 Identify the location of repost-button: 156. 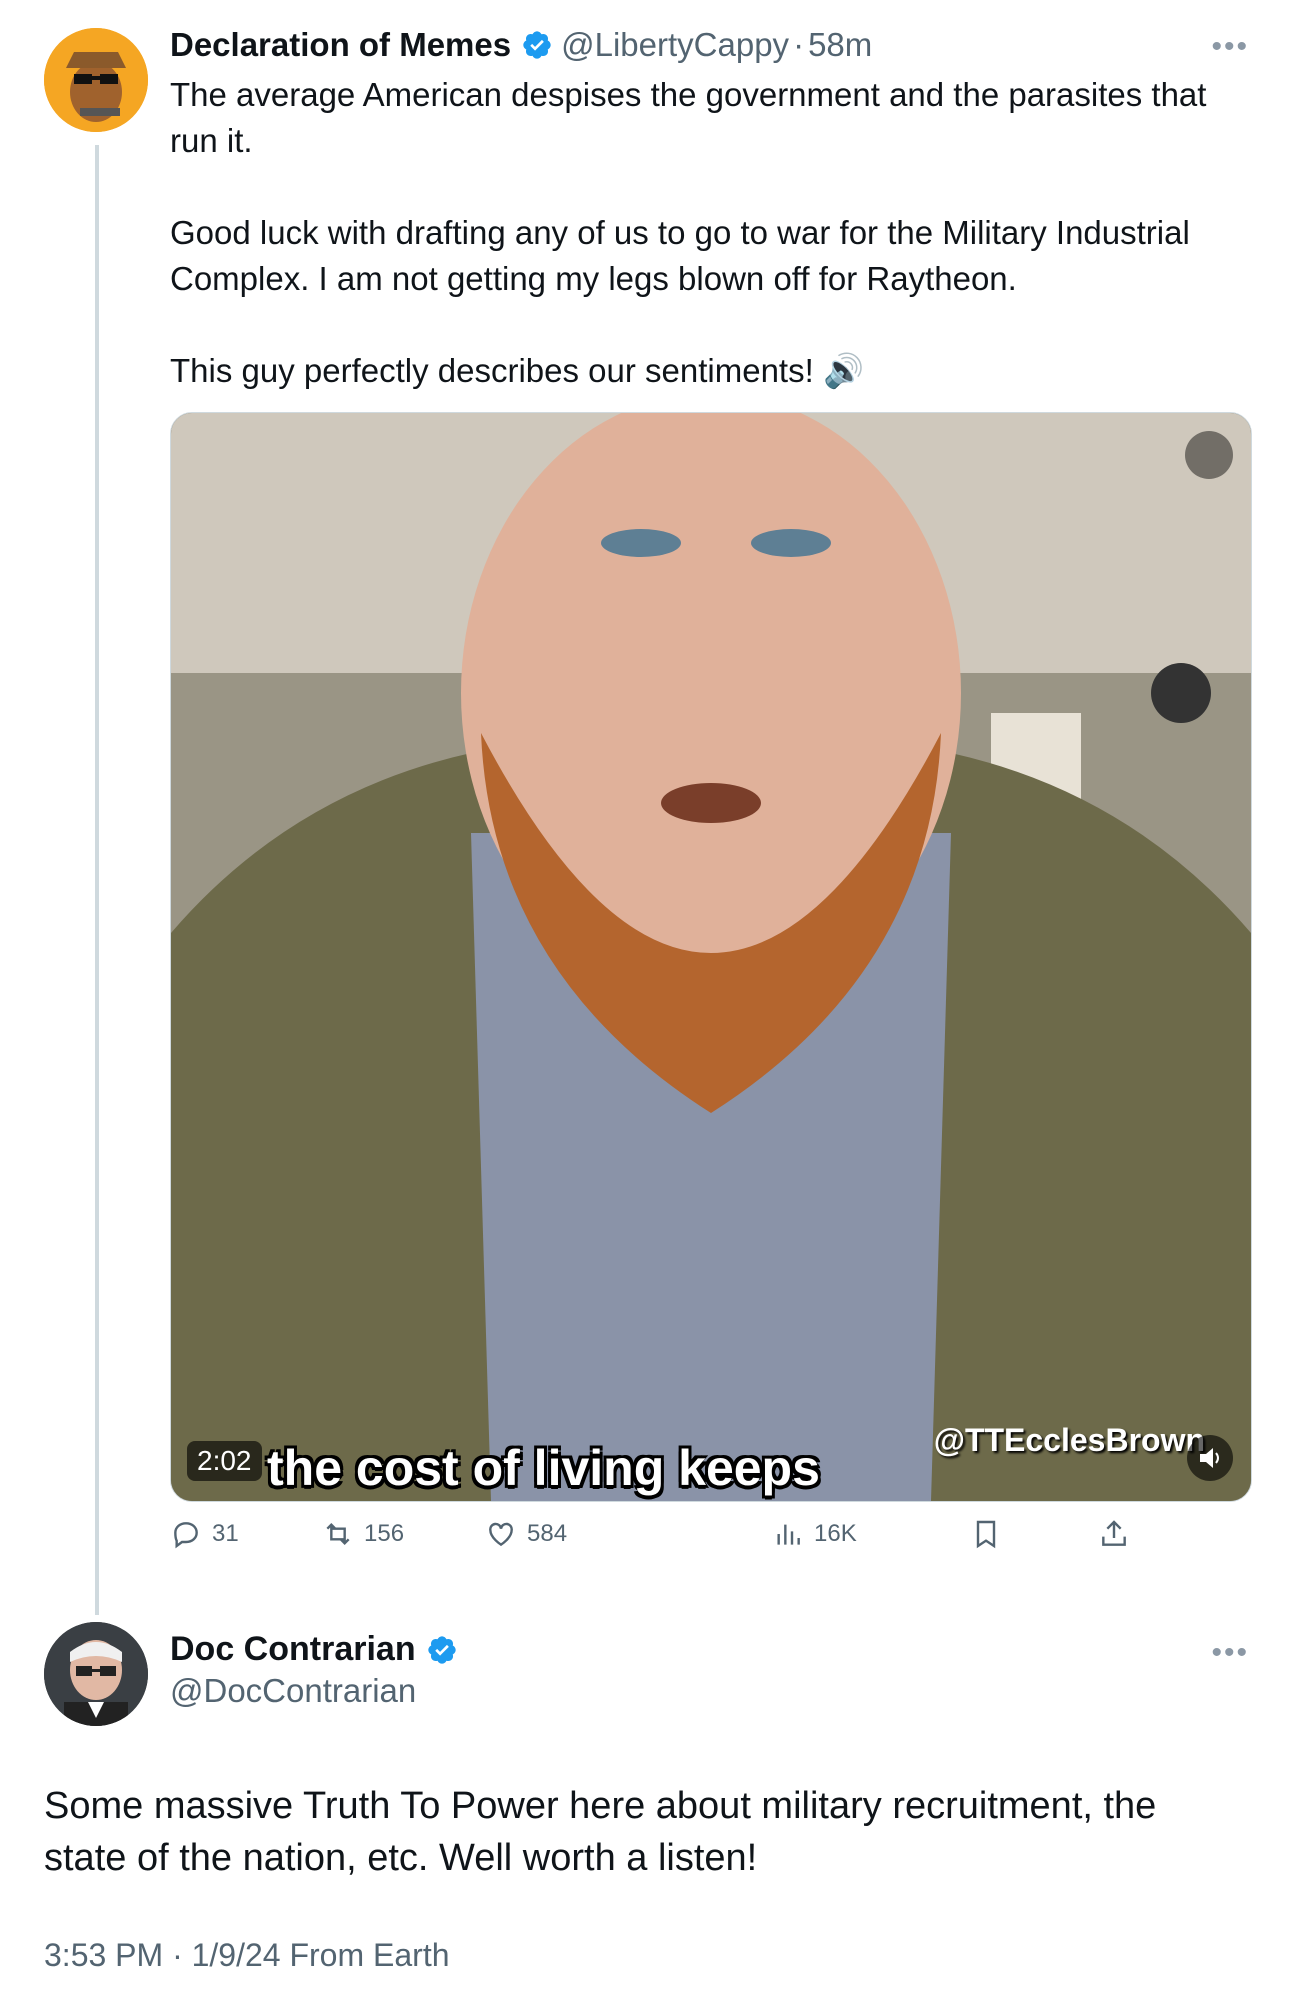
(363, 1534).